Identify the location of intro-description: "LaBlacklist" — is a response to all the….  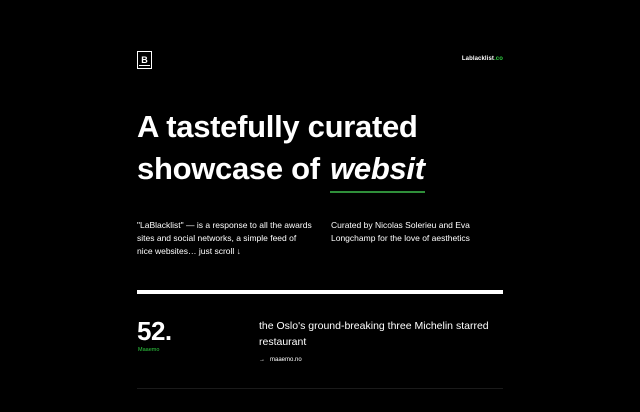
(224, 238).